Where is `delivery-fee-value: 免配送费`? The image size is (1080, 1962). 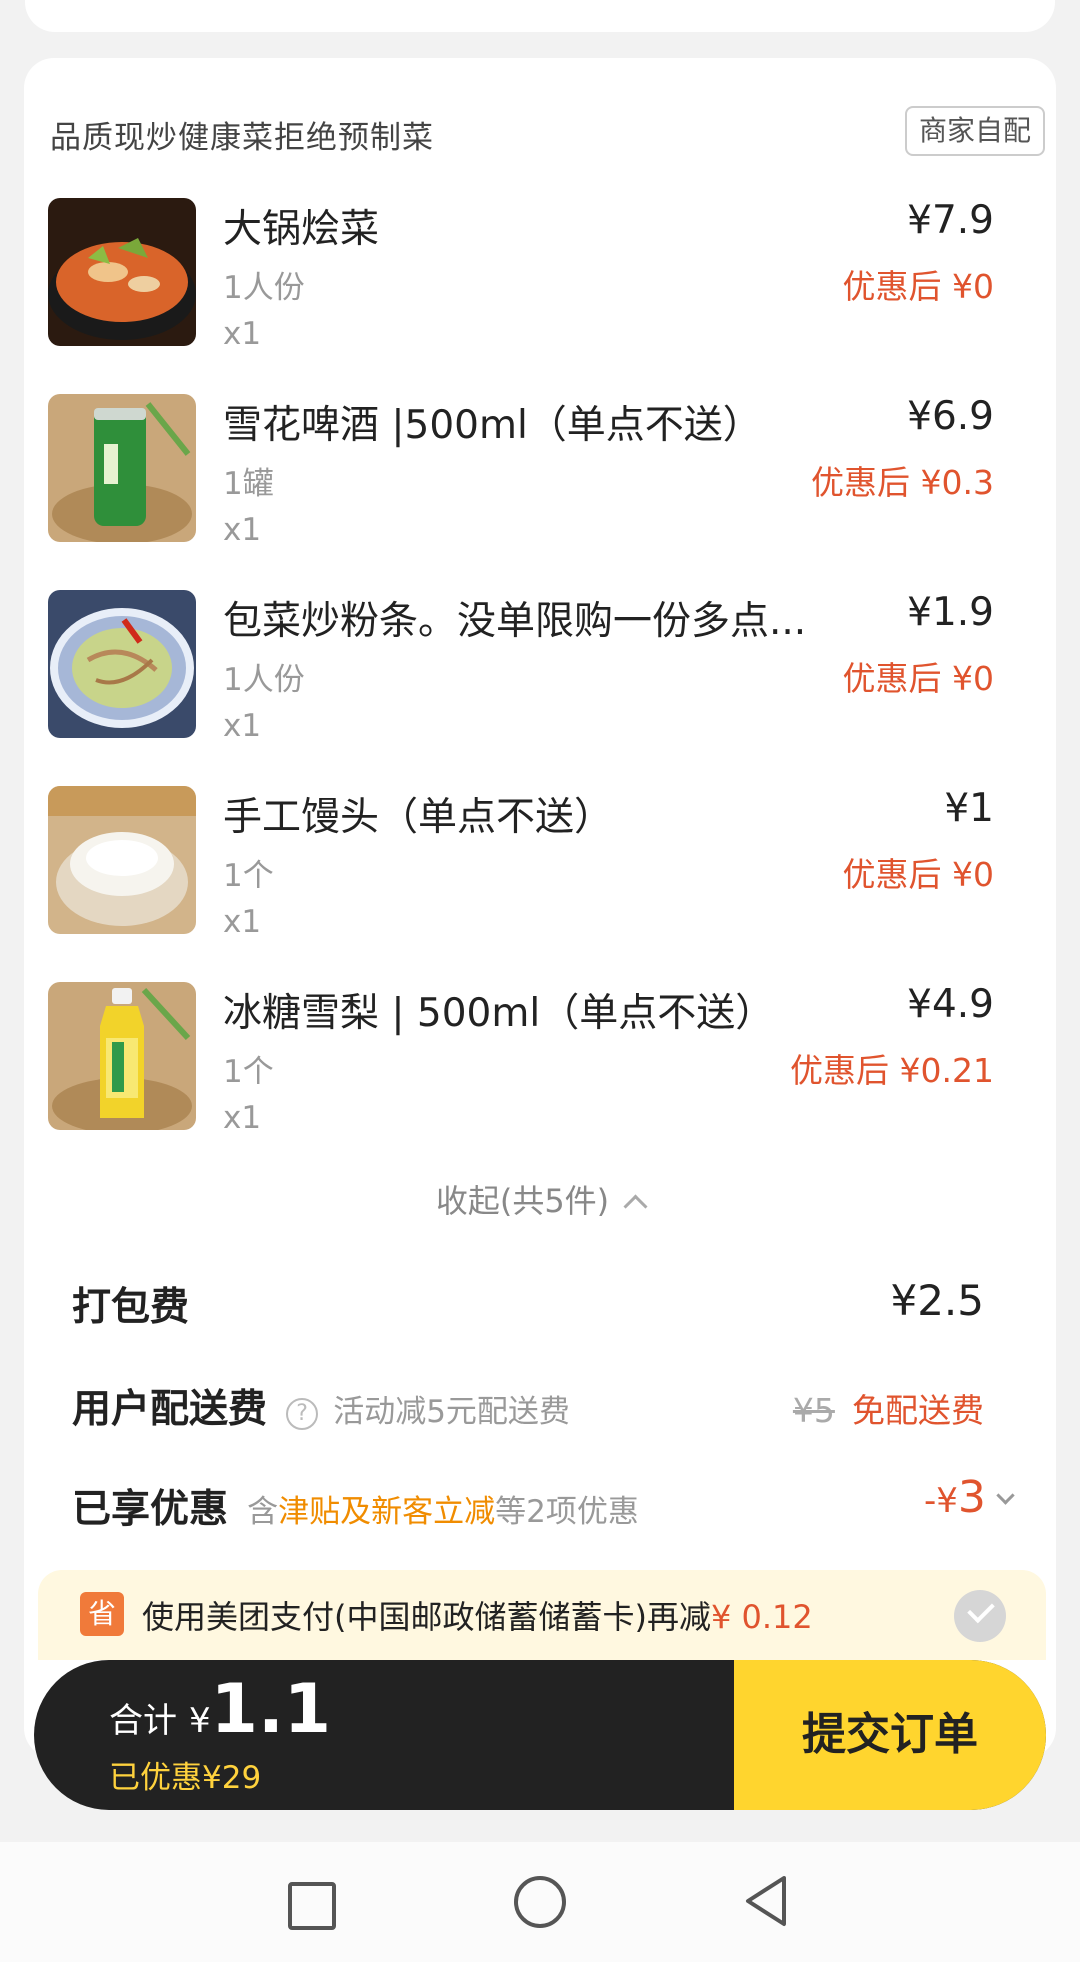
delivery-fee-value: 免配送费 is located at coordinates (918, 1410).